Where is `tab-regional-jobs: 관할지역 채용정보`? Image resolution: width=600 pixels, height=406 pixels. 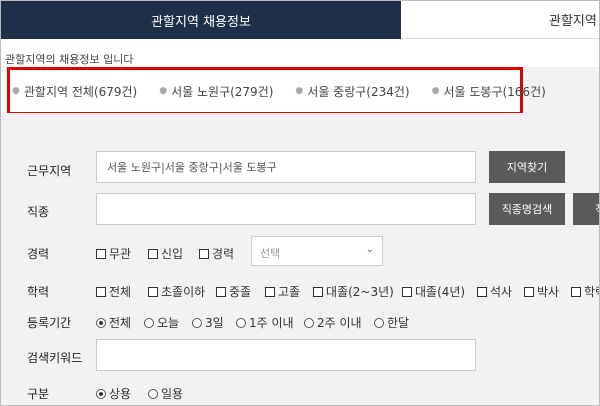
tab-regional-jobs: 관할지역 채용정보 is located at coordinates (201, 20).